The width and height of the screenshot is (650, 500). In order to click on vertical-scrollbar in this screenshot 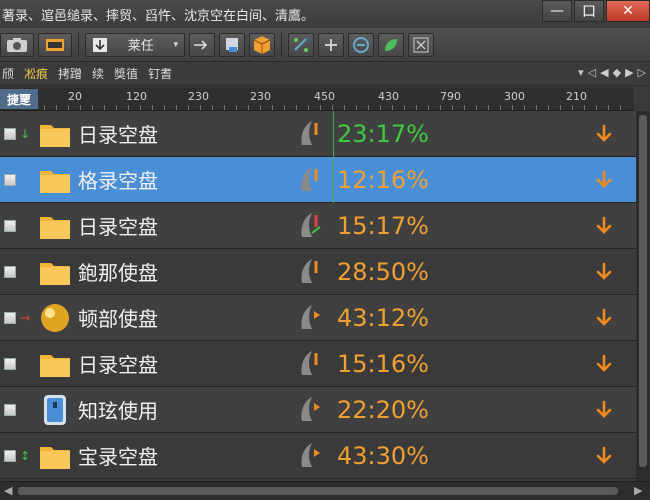, I will do `click(643, 296)`.